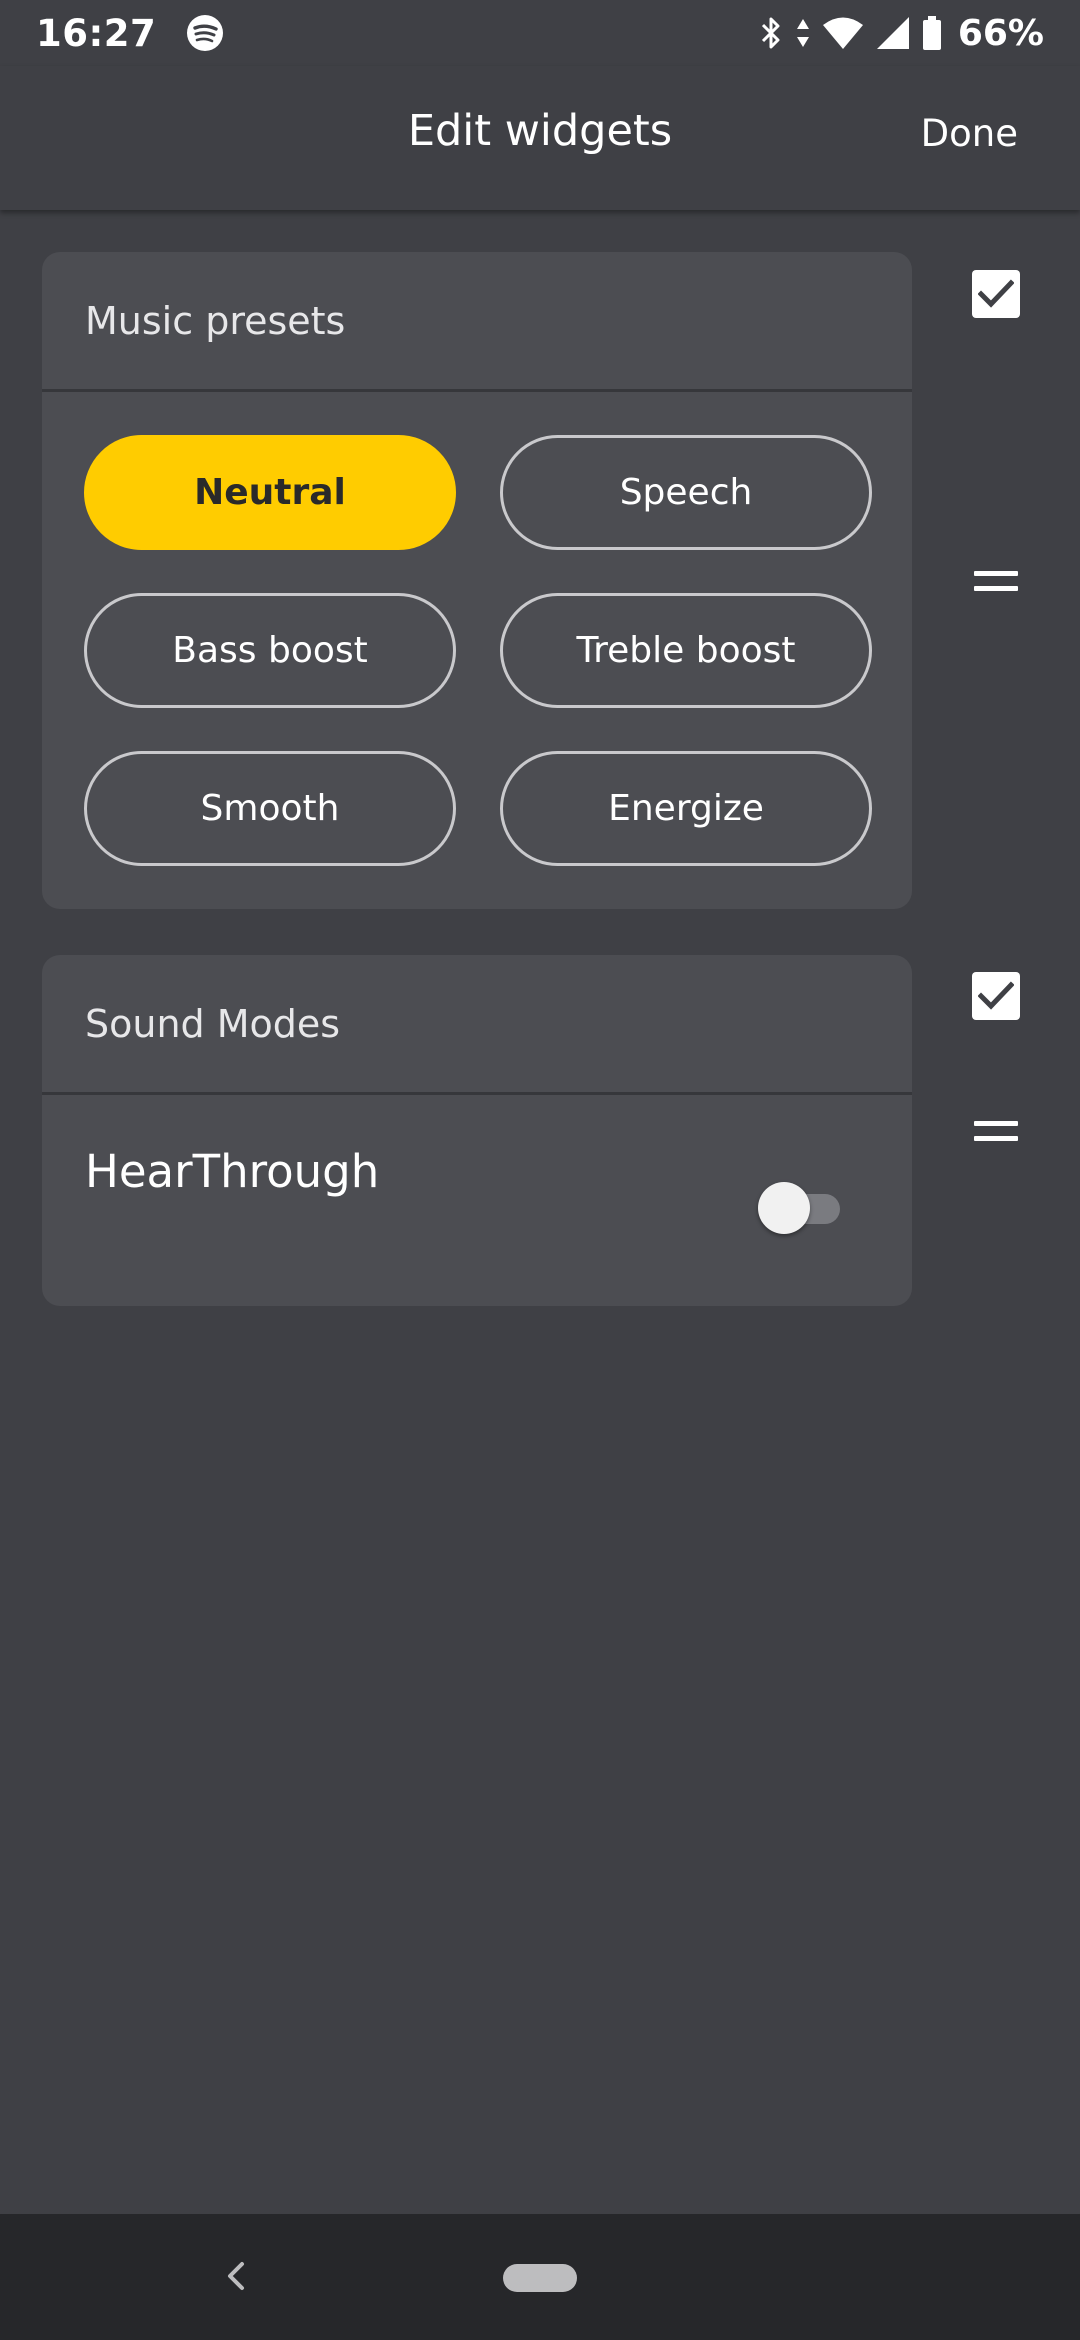  I want to click on music-presets-drag-handle-icon, so click(996, 583).